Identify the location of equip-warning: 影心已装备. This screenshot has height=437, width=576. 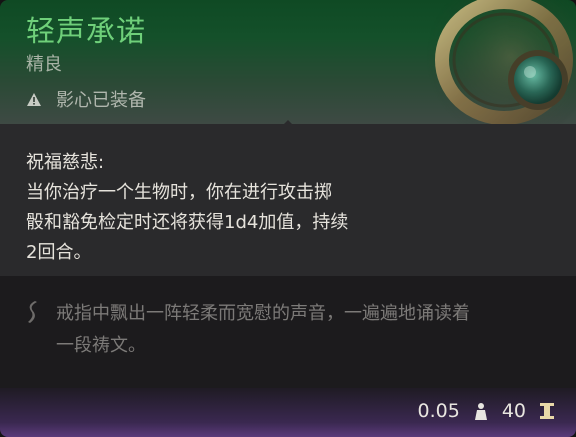
(86, 99).